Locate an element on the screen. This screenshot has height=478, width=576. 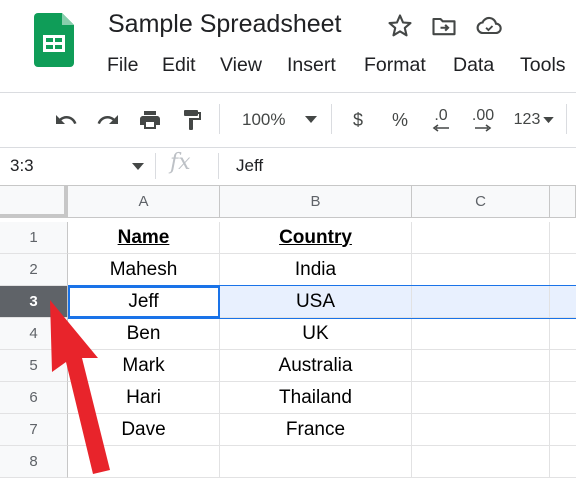
arrow-right-icon is located at coordinates (483, 128).